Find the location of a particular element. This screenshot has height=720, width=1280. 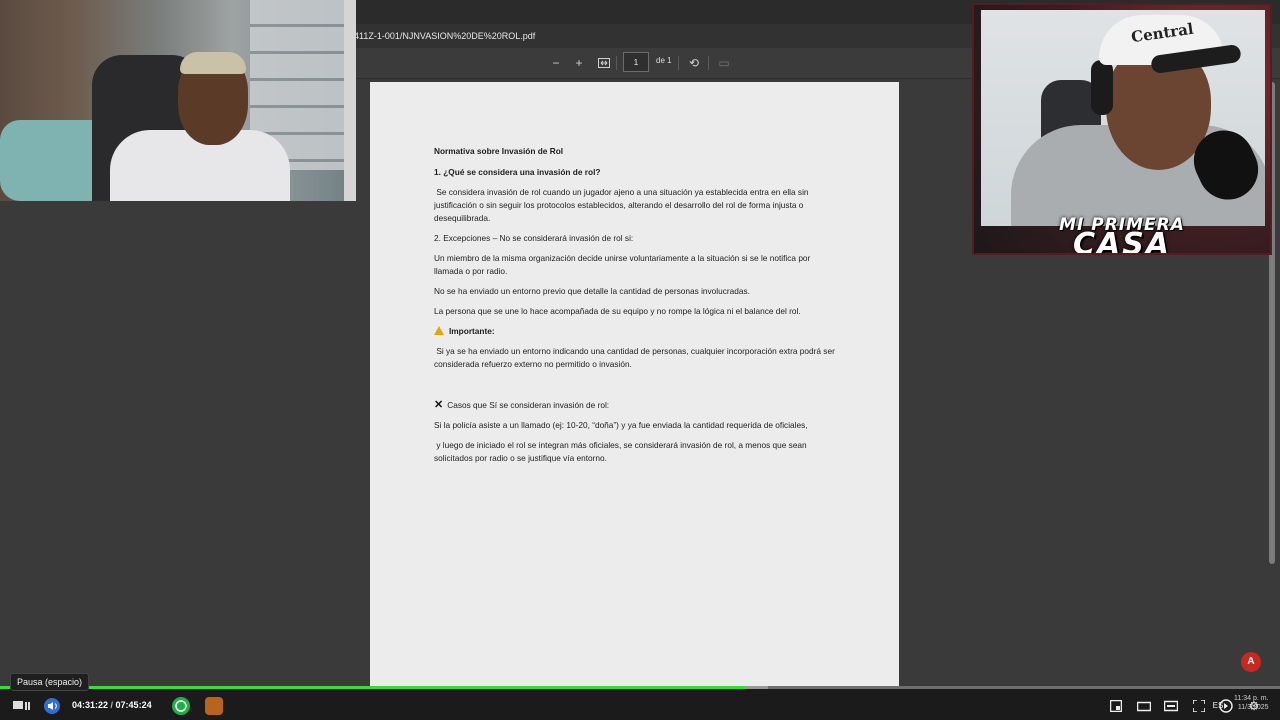

present-icon: ▭ is located at coordinates (724, 63).